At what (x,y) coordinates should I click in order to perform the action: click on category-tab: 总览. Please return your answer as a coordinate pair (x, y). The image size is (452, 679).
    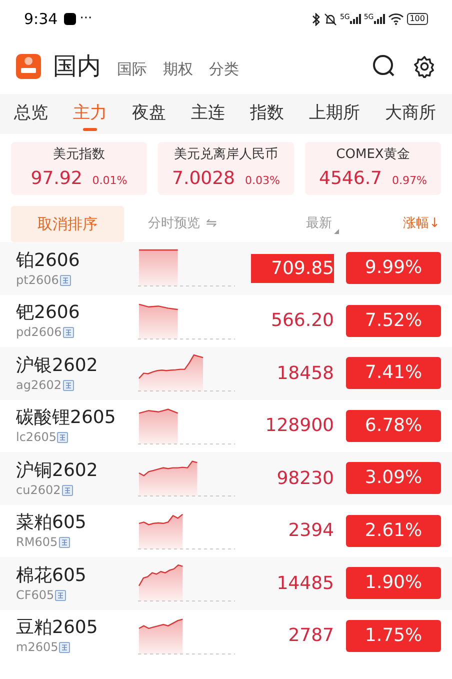
    Looking at the image, I should click on (31, 114).